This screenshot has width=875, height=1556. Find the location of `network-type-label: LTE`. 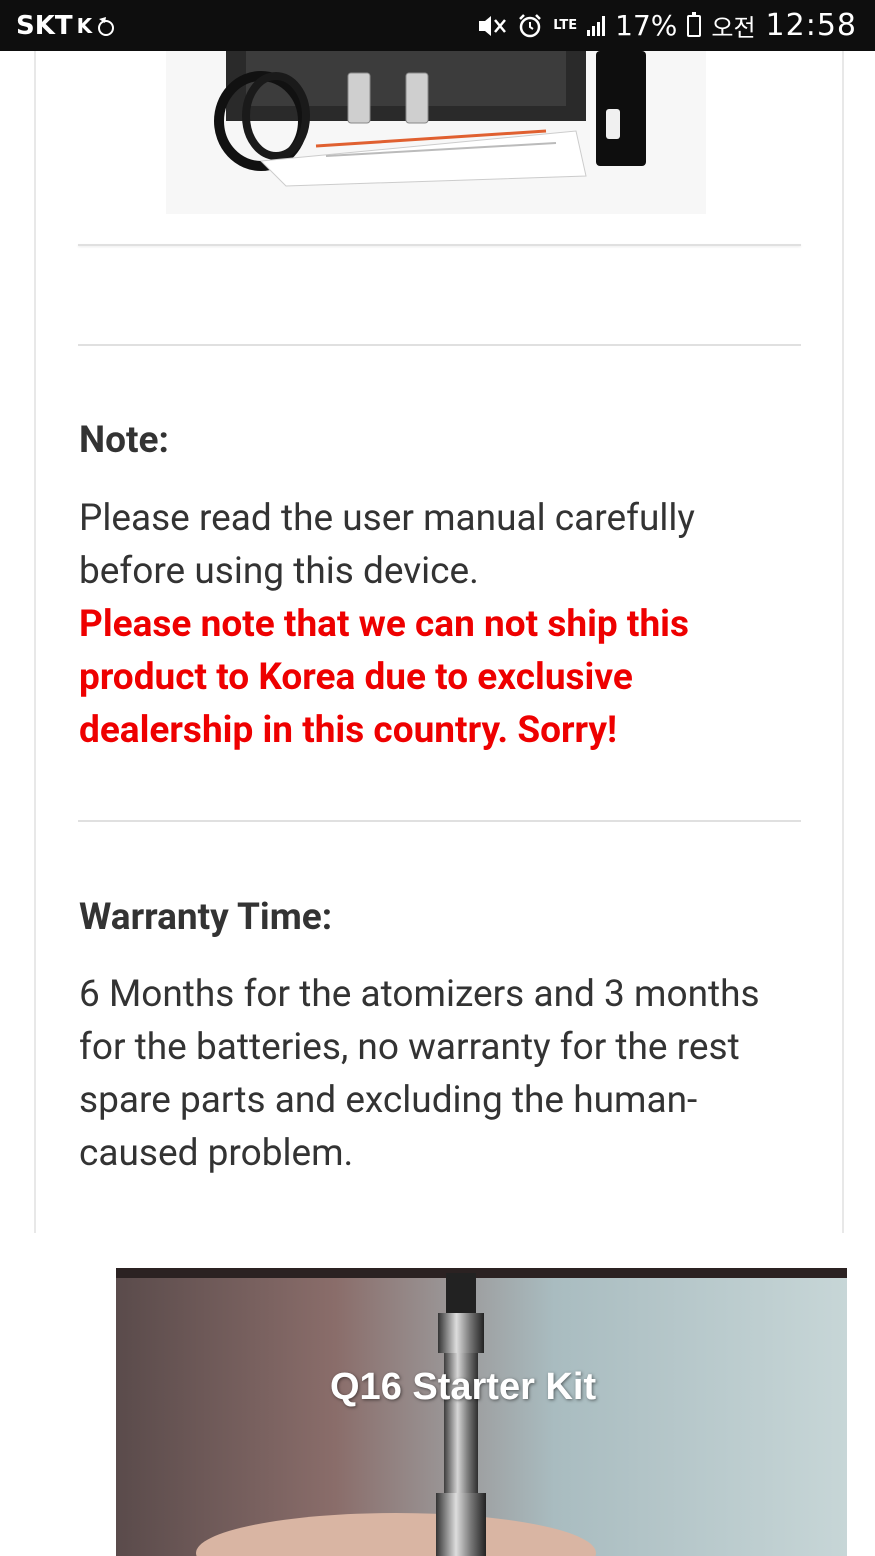

network-type-label: LTE is located at coordinates (565, 25).